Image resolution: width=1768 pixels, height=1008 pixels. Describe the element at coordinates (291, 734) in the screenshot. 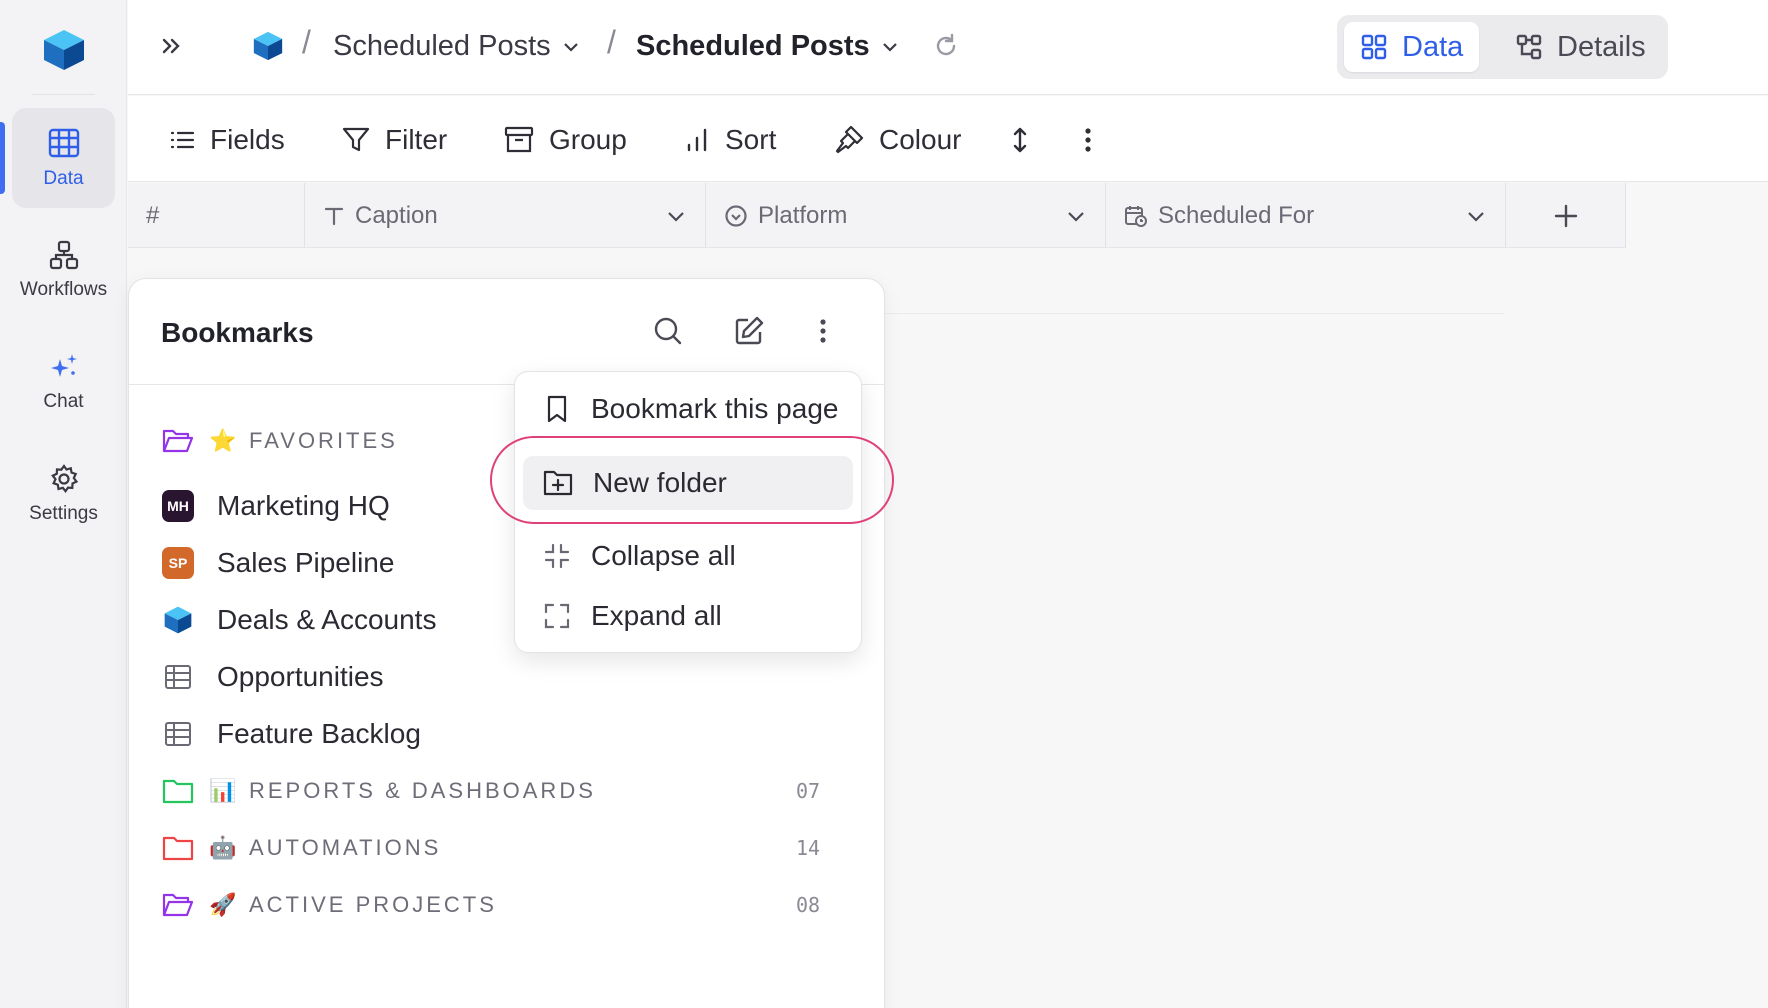

I see `bookmark-item: Feature Backlog` at that location.